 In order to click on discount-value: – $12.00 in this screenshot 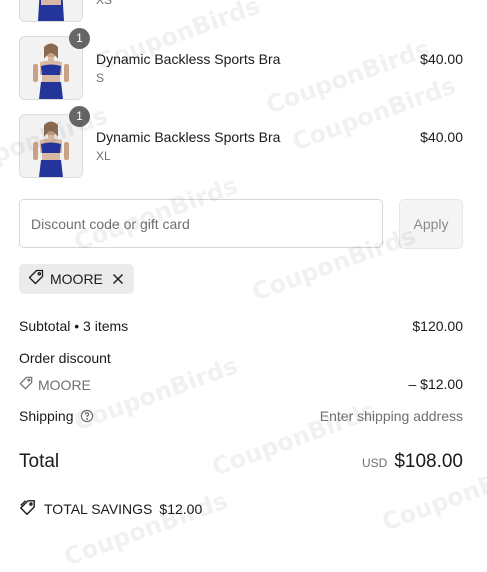, I will do `click(436, 384)`.